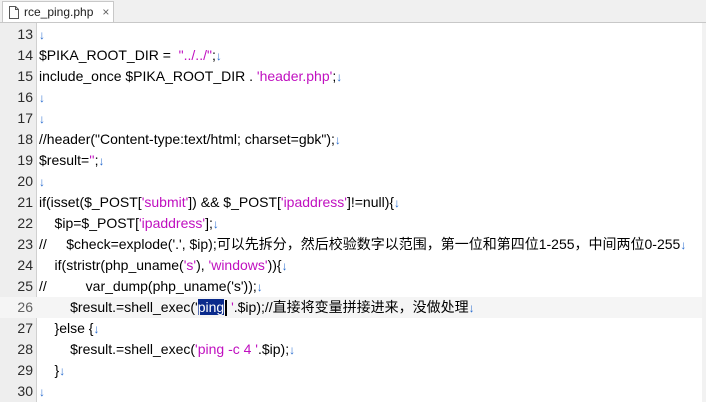 The image size is (706, 402). I want to click on close-icon: ×, so click(105, 12).